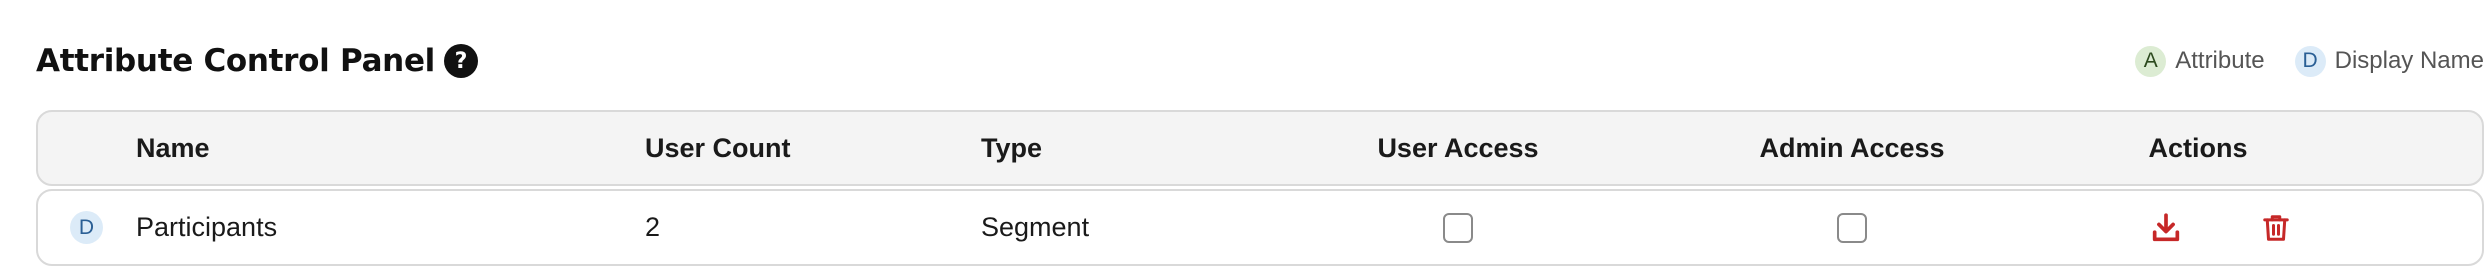 This screenshot has width=2486, height=270. Describe the element at coordinates (1011, 148) in the screenshot. I see `column-header-type: Type` at that location.